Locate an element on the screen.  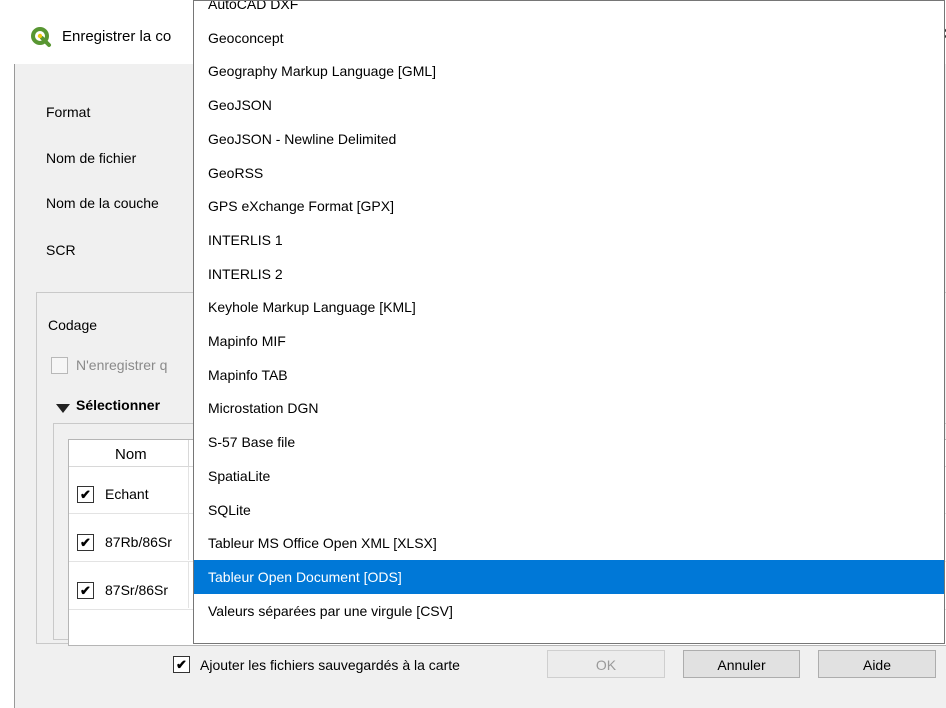
crs-label: SCR is located at coordinates (61, 250).